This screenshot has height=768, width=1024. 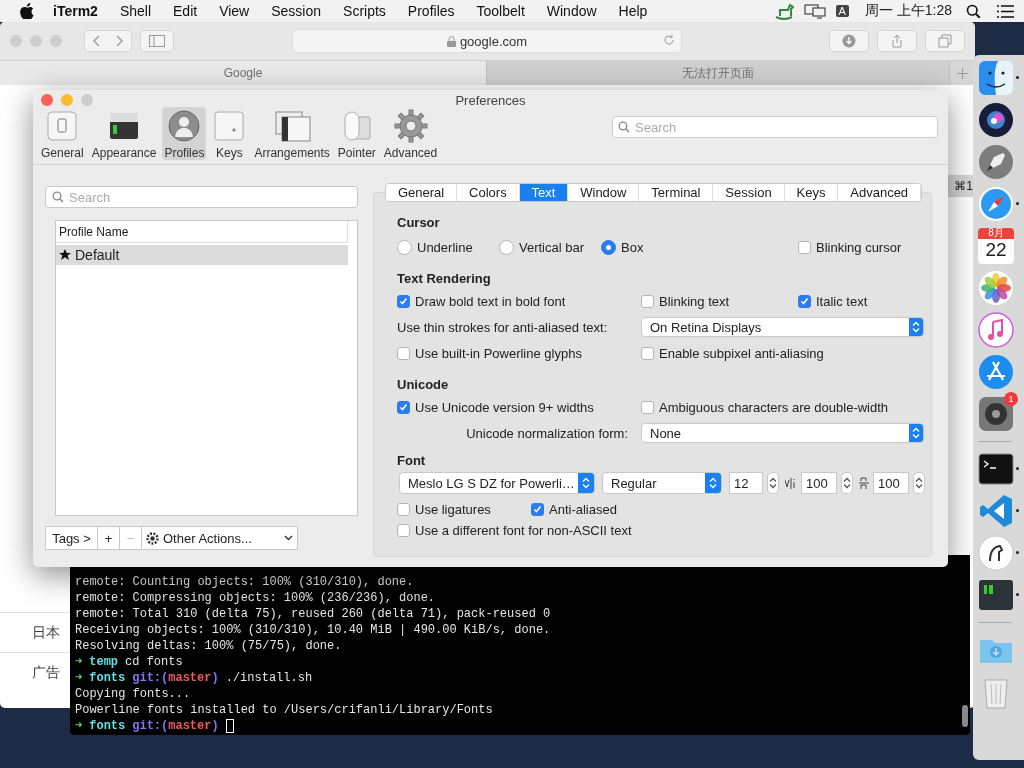 I want to click on checkbox-label: Use a different font for non-ASCII text, so click(x=523, y=530).